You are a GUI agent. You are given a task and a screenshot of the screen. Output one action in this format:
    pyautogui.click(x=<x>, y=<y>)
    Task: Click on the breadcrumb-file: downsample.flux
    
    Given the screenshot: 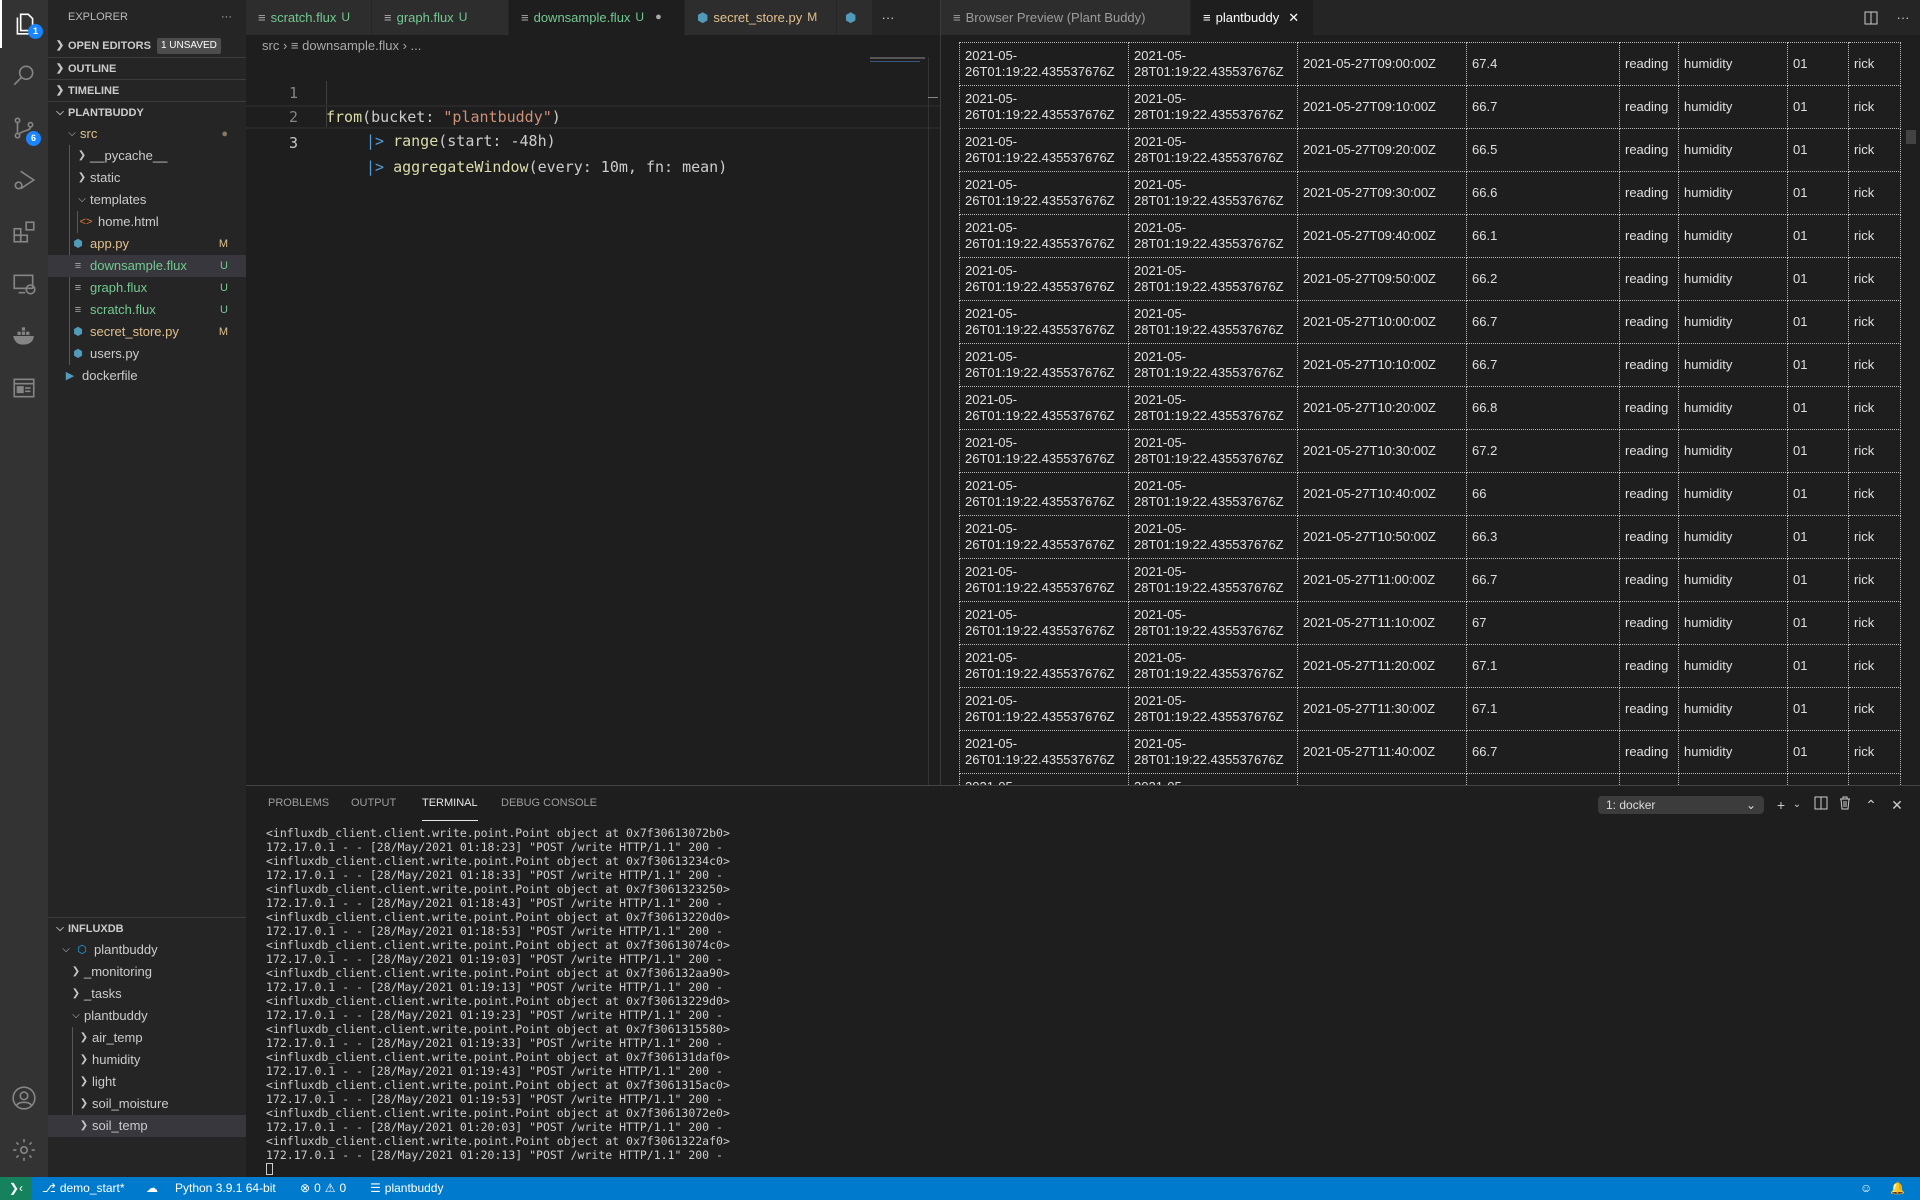 What is the action you would take?
    pyautogui.click(x=350, y=45)
    